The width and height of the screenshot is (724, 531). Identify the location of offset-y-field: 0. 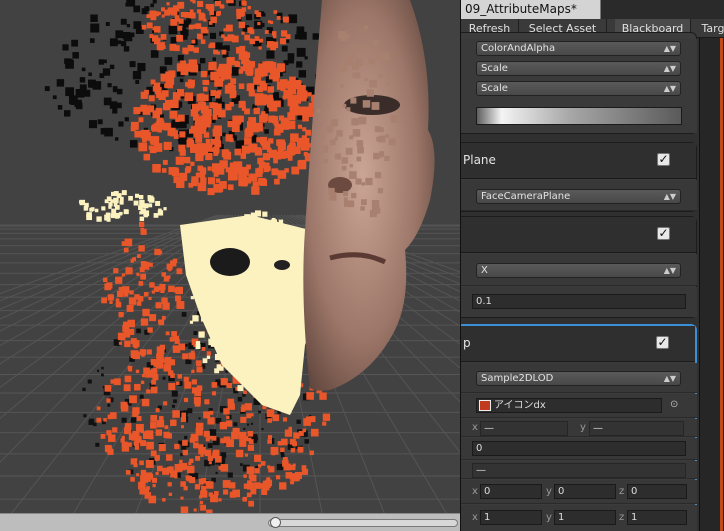
(585, 491).